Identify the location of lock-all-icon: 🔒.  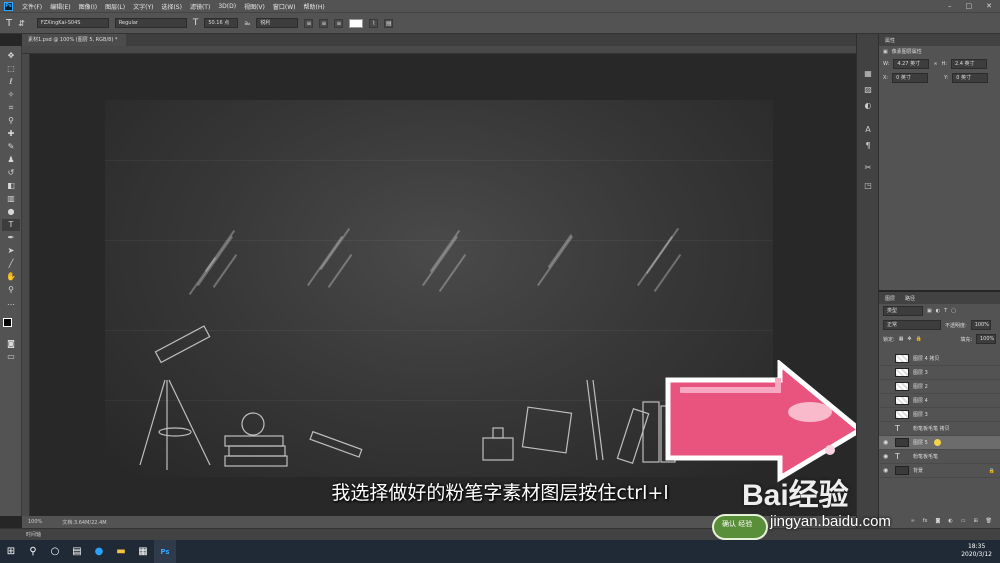
(919, 339).